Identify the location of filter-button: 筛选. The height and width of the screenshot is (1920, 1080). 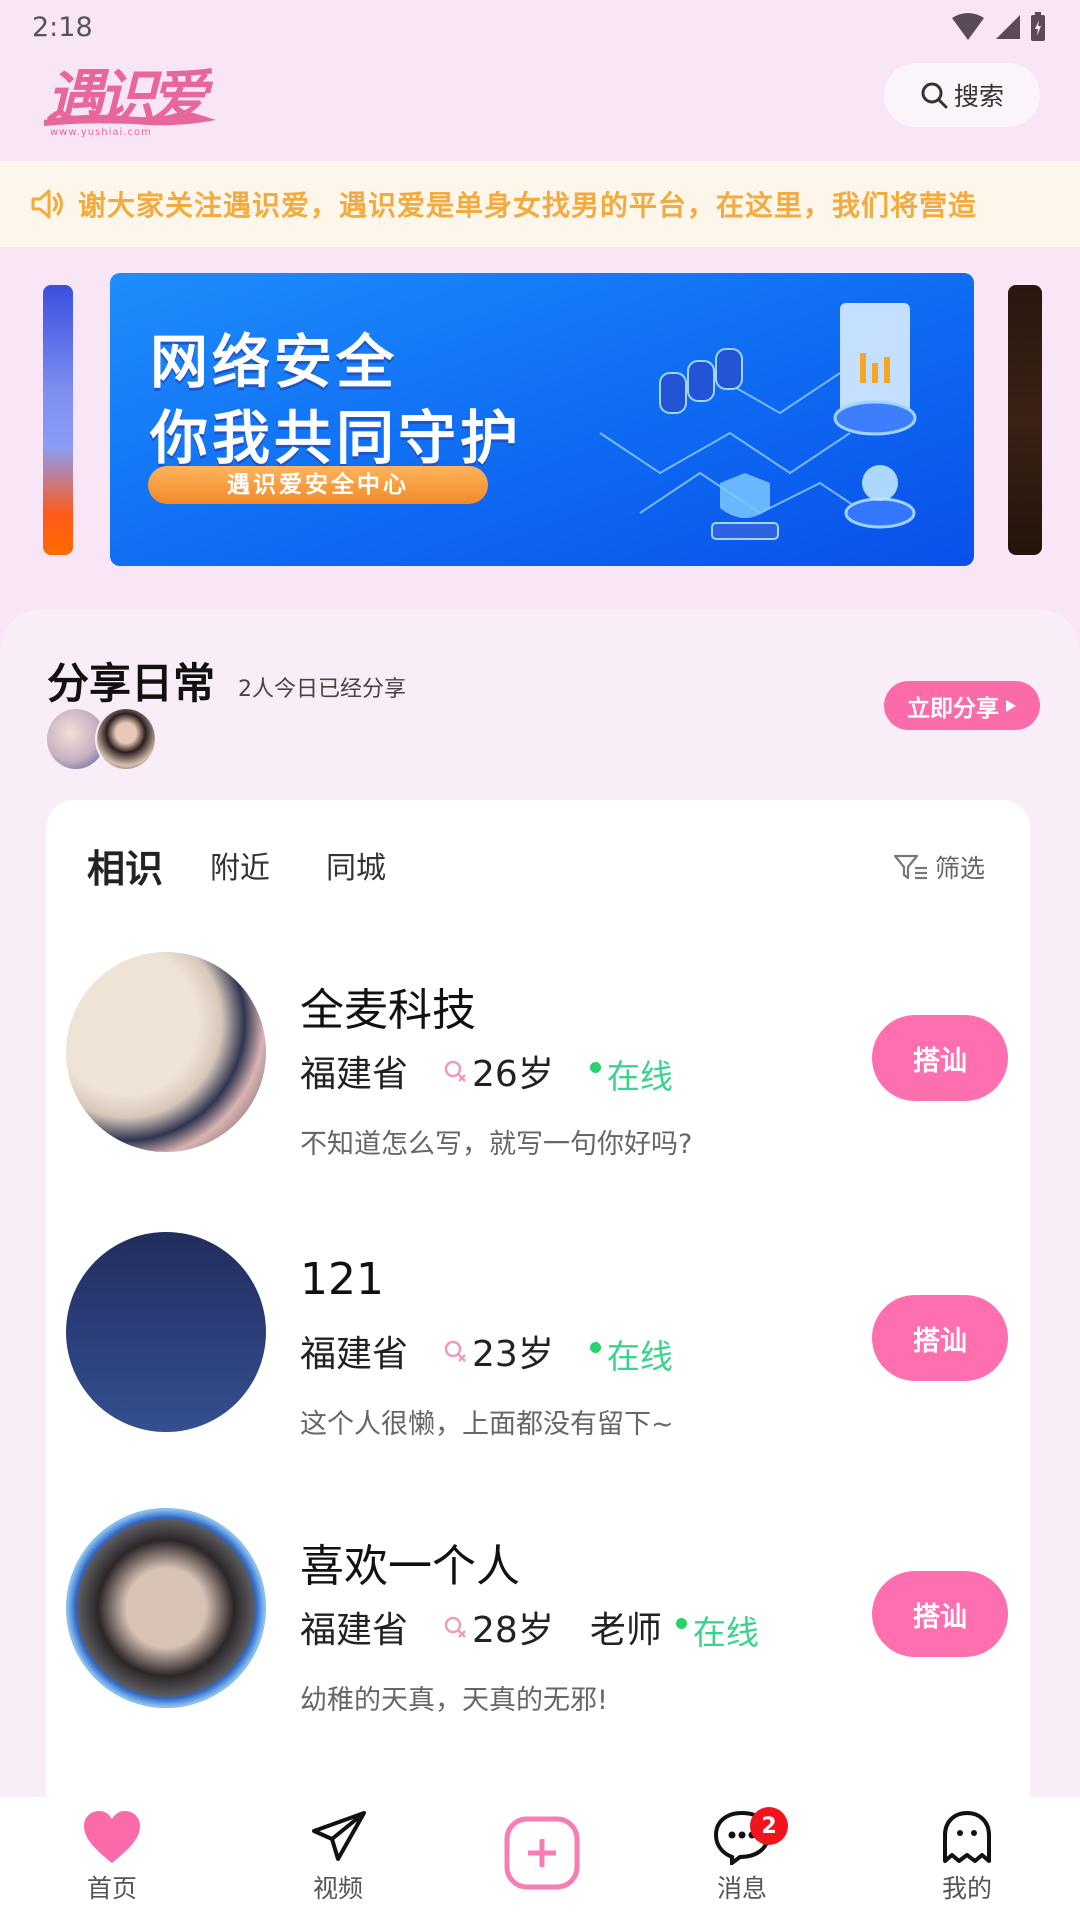
(939, 867).